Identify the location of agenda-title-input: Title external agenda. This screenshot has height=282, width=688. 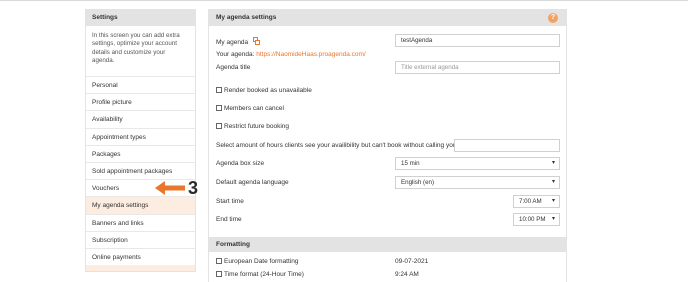
(477, 67).